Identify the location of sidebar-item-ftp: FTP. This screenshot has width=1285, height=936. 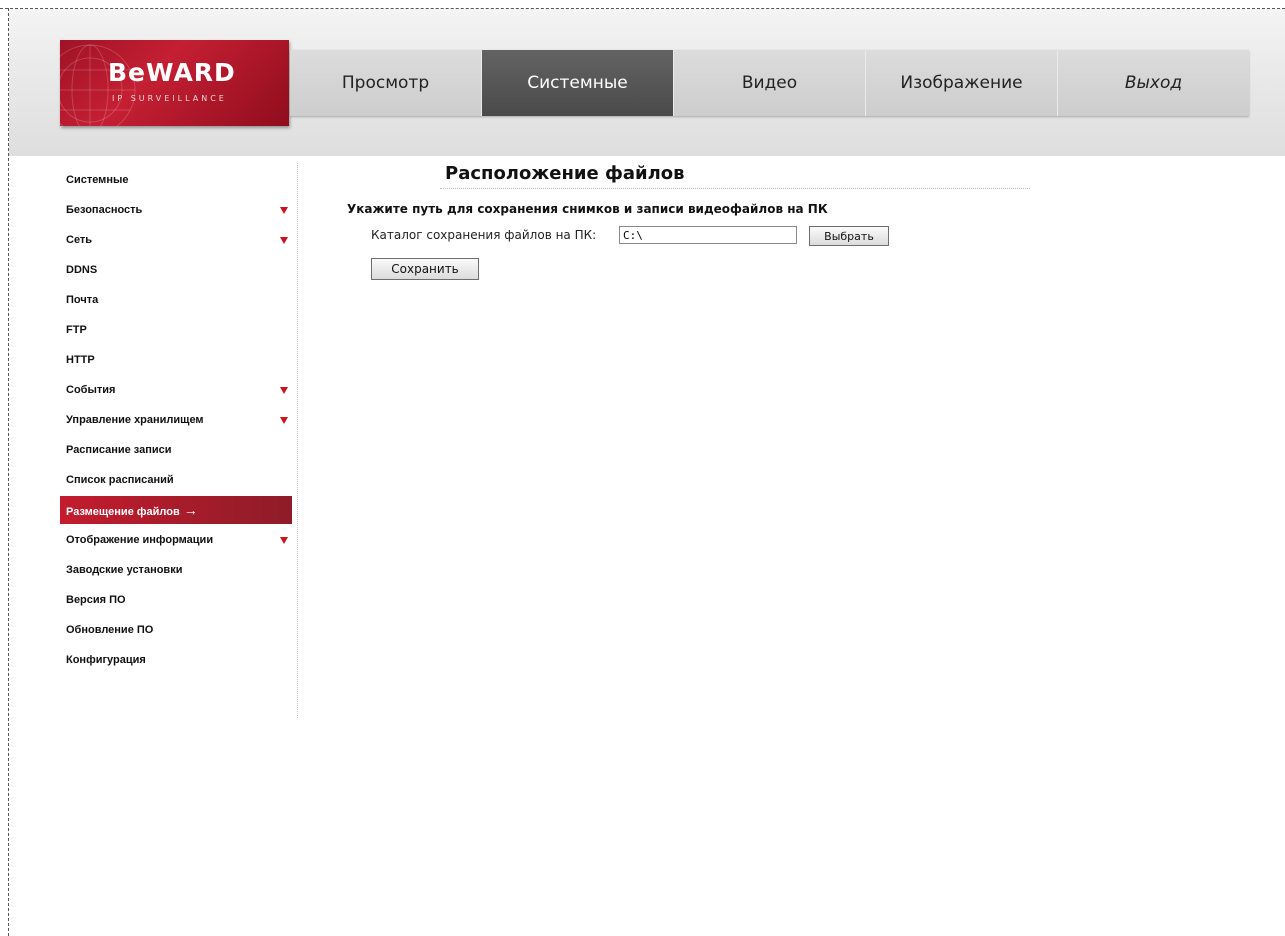
(175, 330).